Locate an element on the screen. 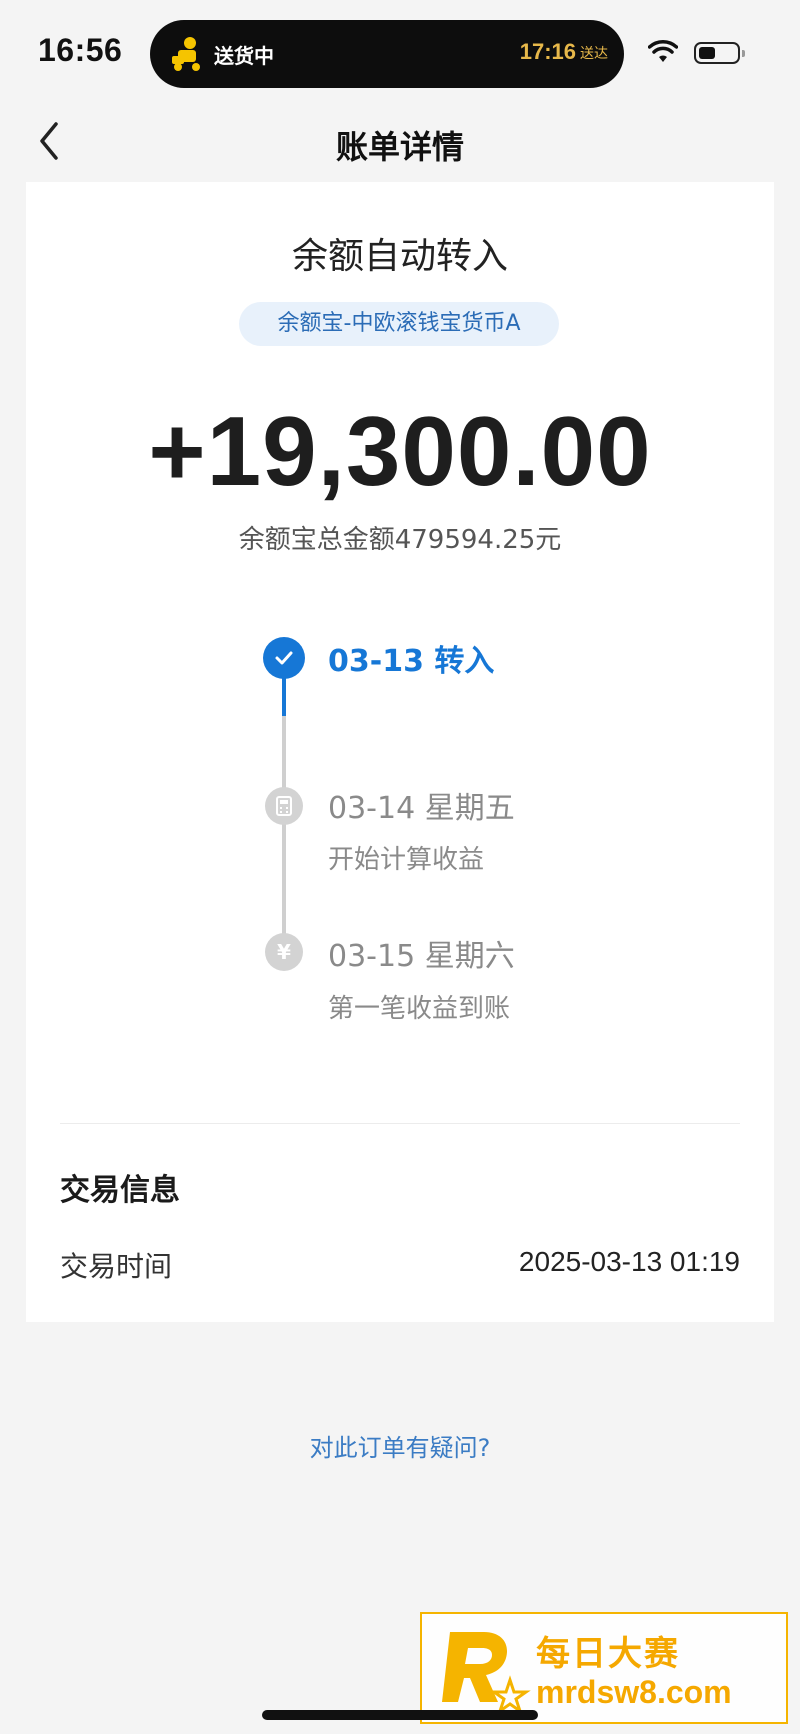 This screenshot has width=800, height=1734. home-indicator is located at coordinates (400, 1715).